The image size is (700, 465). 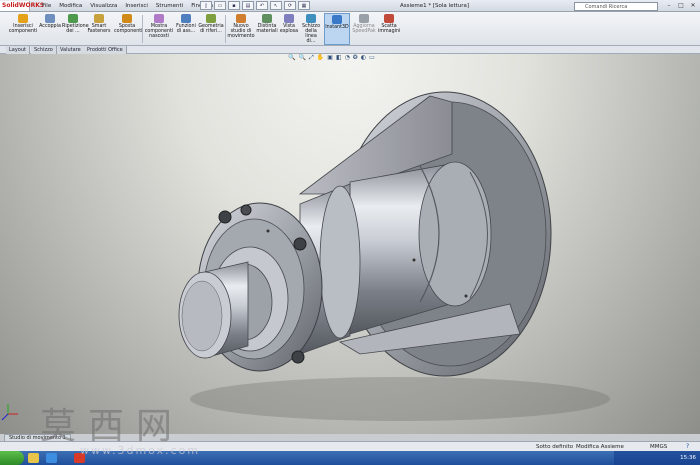 I want to click on exploded-view-button: Vista esplosa, so click(x=289, y=29).